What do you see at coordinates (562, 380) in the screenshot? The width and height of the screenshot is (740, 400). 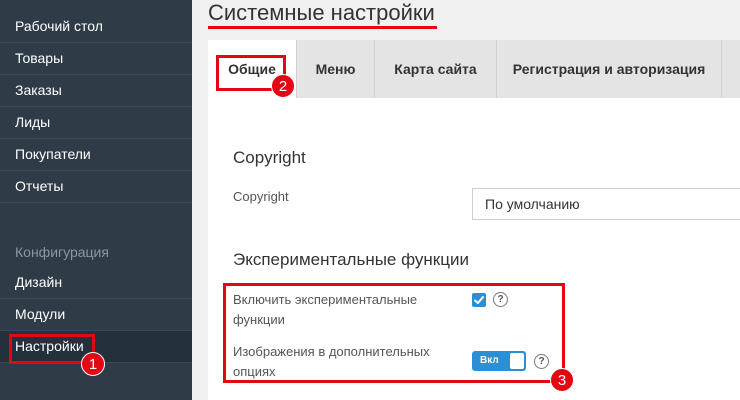 I see `annotation-badge-3: 3` at bounding box center [562, 380].